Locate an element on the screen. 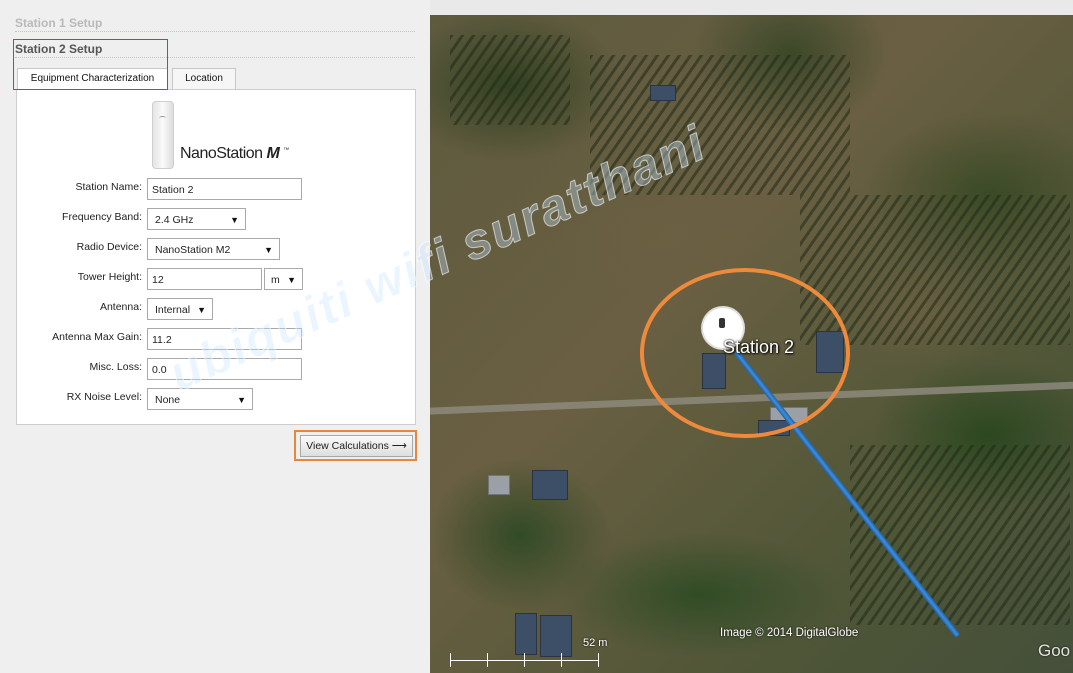 Image resolution: width=1073 pixels, height=673 pixels. brand-suffix: M is located at coordinates (273, 153).